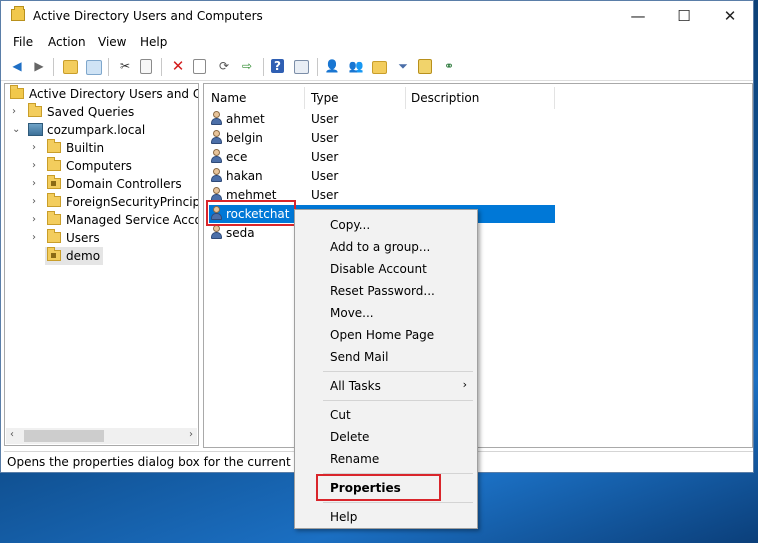  What do you see at coordinates (113, 94) in the screenshot?
I see `tree-root-label: Active Directory Users and Com` at bounding box center [113, 94].